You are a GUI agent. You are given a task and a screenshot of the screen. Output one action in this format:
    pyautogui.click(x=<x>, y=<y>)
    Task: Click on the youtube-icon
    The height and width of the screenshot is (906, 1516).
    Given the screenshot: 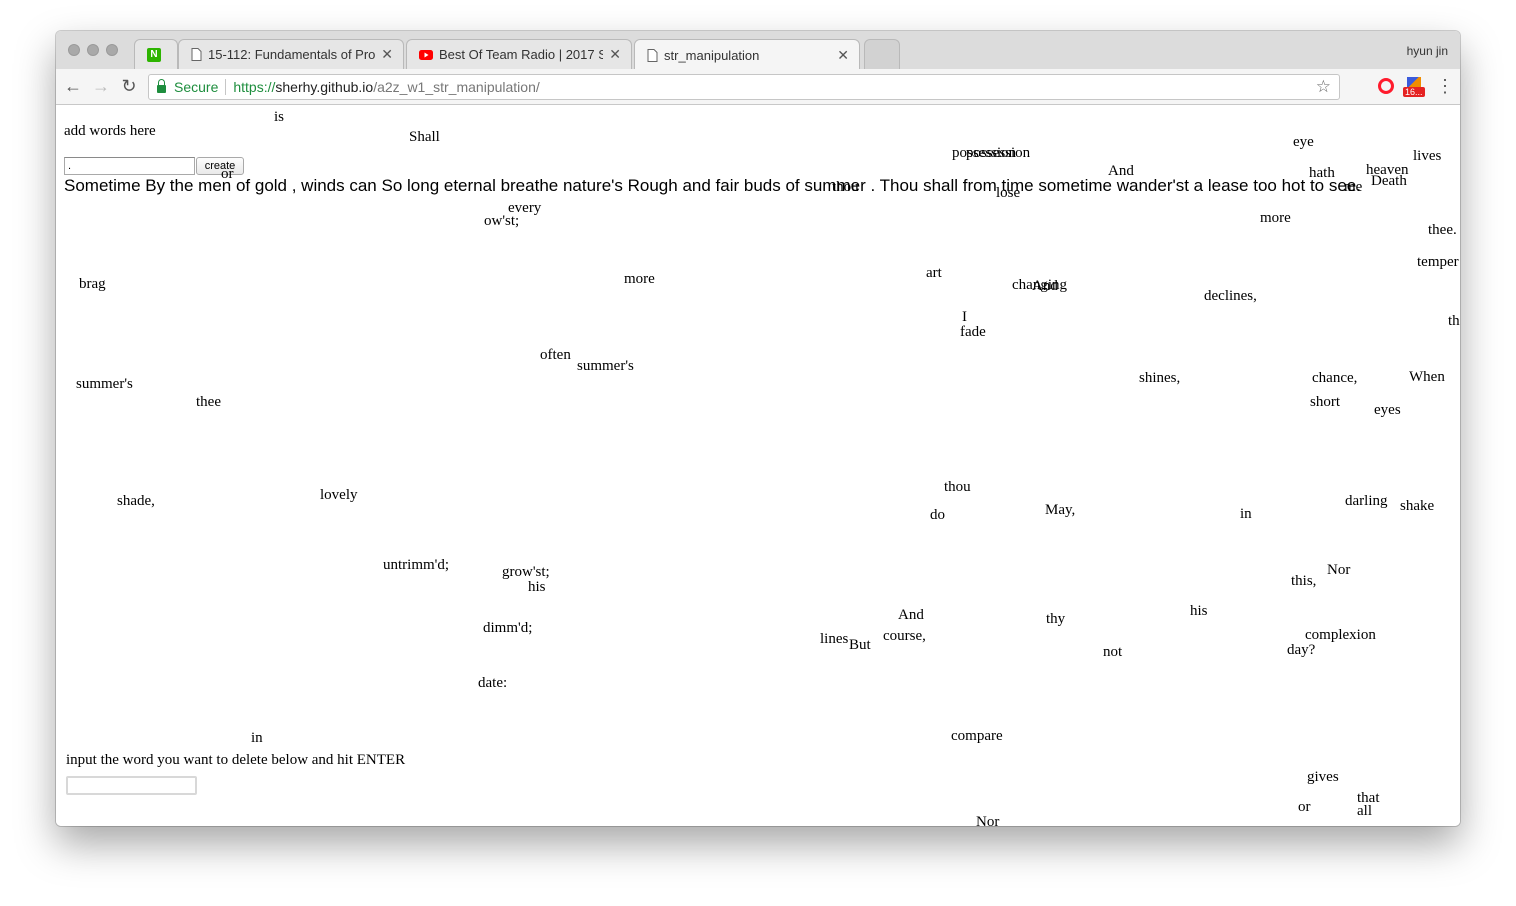 What is the action you would take?
    pyautogui.click(x=426, y=54)
    